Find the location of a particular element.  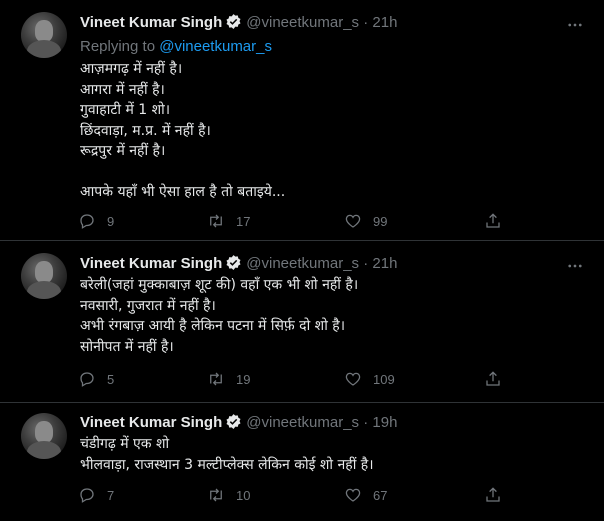

like-count: 67 is located at coordinates (380, 495).